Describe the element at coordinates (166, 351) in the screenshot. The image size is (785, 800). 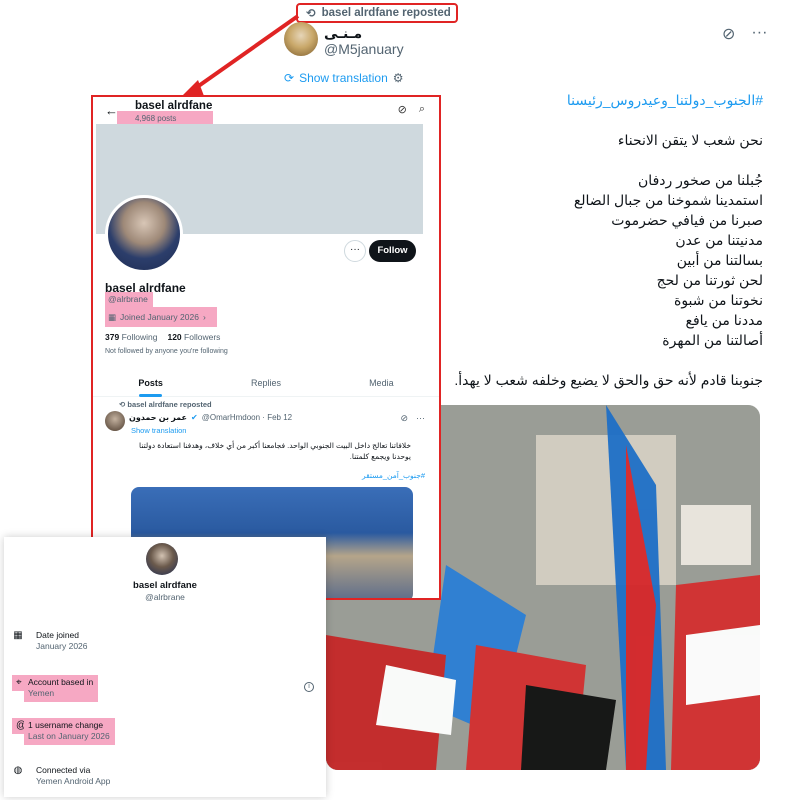
I see `not-followed-note: Not followed by anyone you're following` at that location.